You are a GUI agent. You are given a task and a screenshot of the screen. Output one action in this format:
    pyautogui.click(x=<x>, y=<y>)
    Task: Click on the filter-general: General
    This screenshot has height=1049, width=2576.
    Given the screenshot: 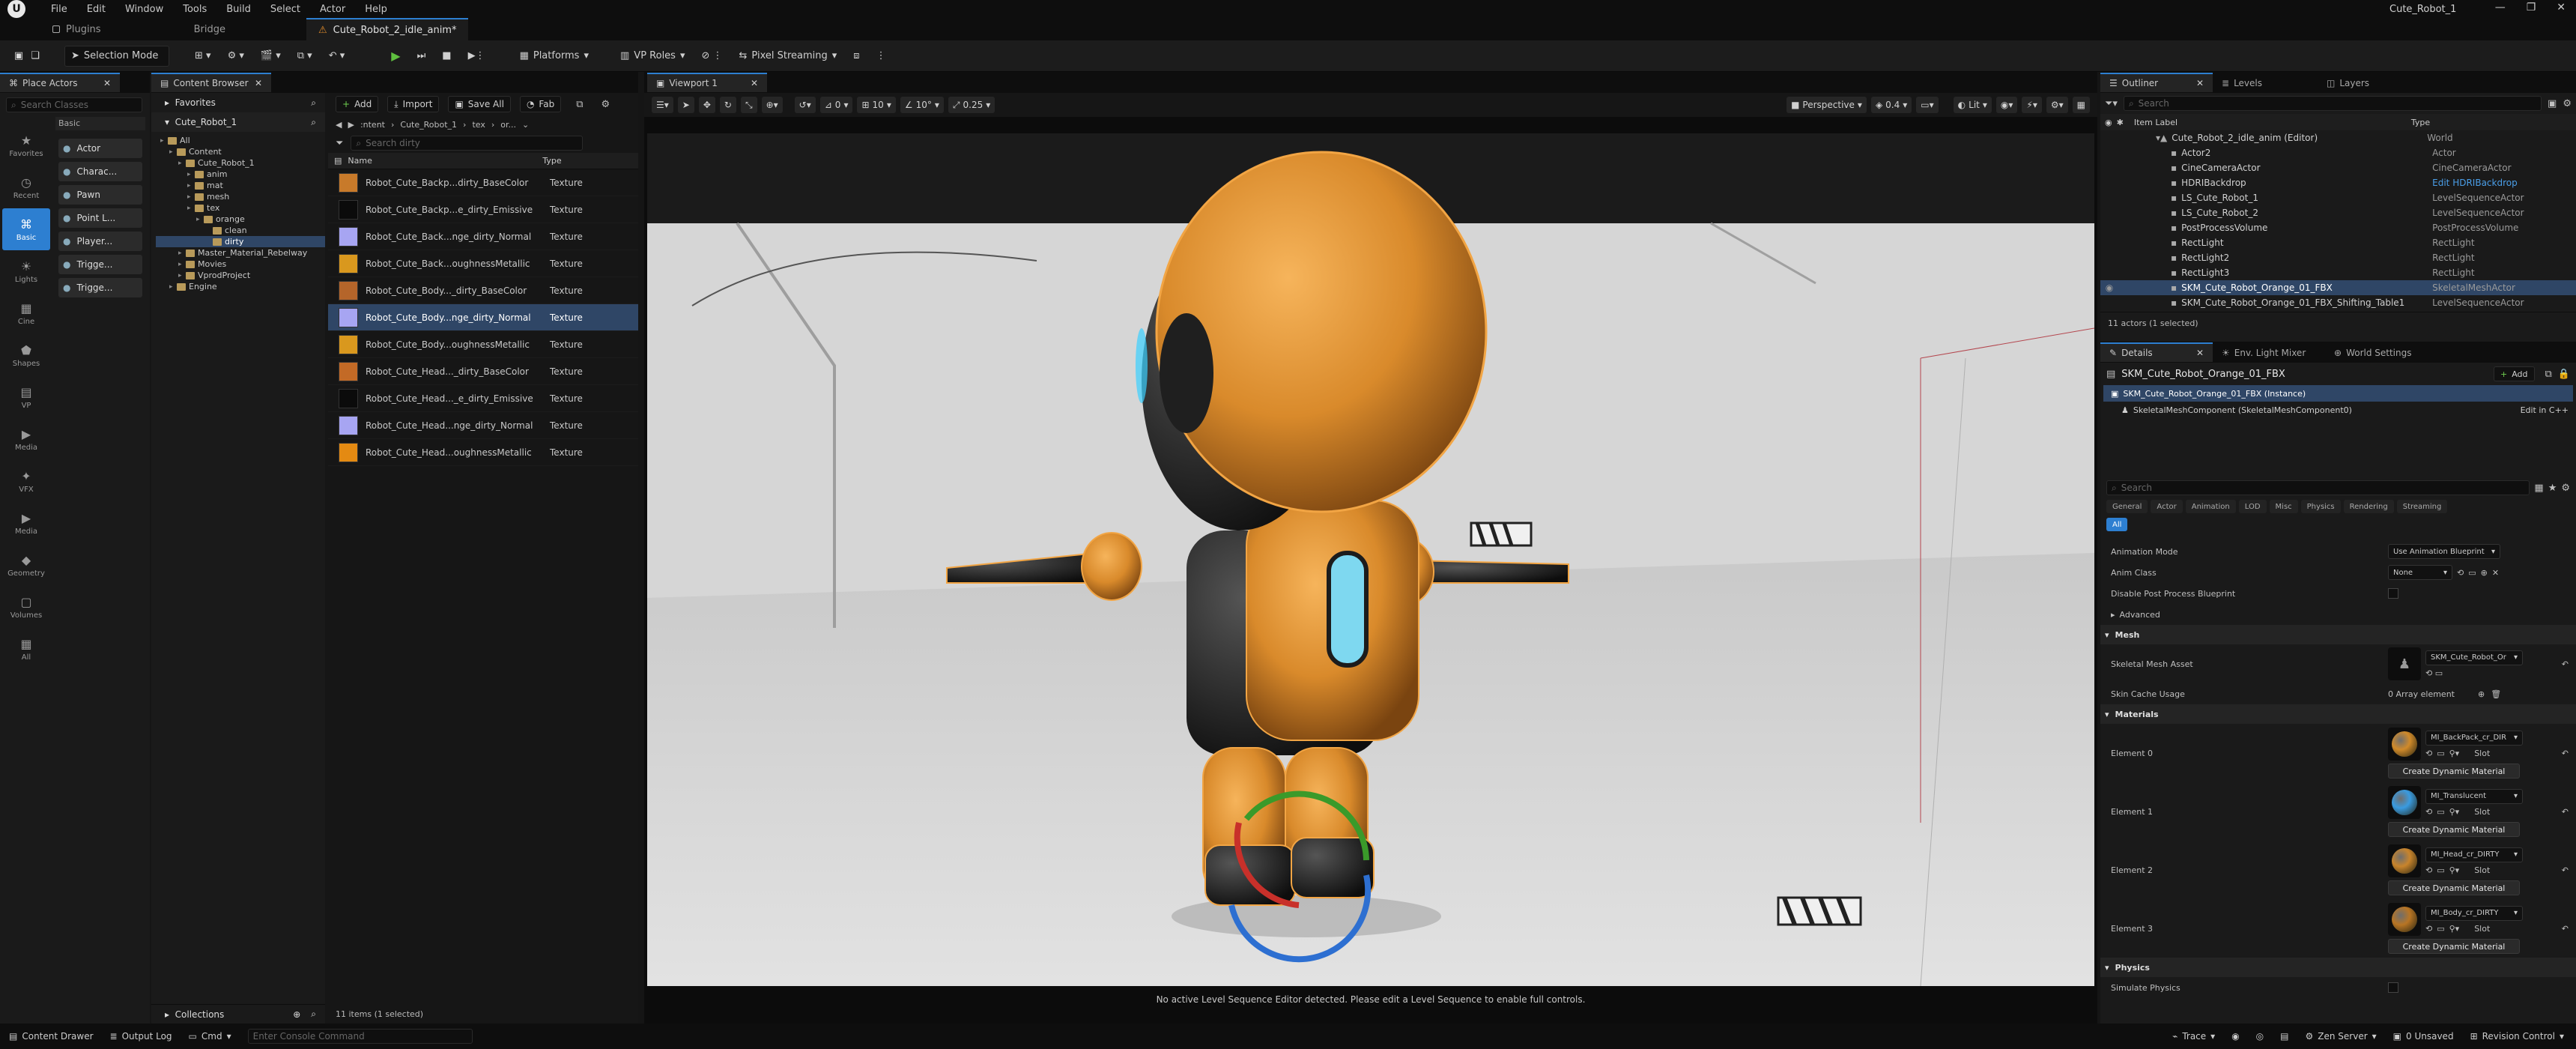 What is the action you would take?
    pyautogui.click(x=2127, y=506)
    